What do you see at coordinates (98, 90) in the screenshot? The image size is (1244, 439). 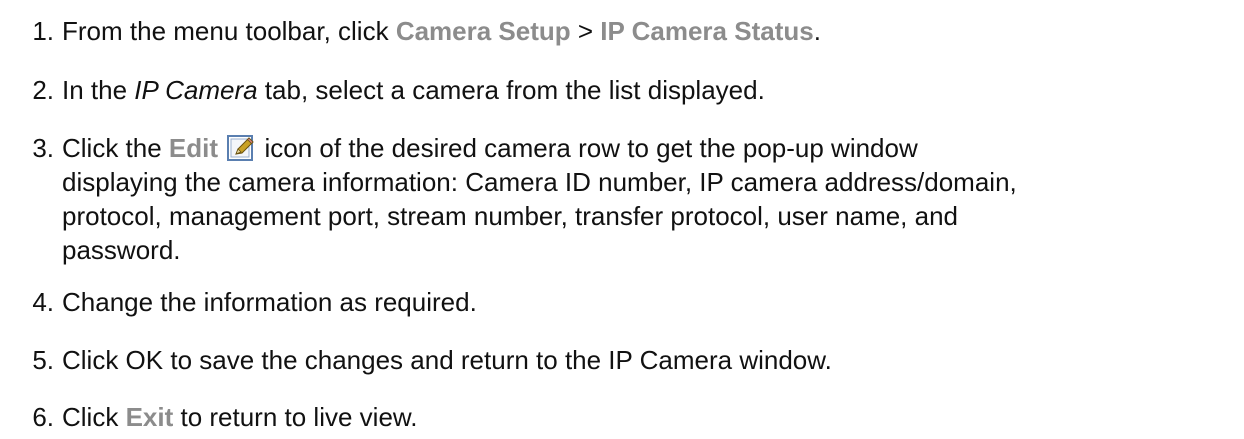 I see `step-text-pre: In the` at bounding box center [98, 90].